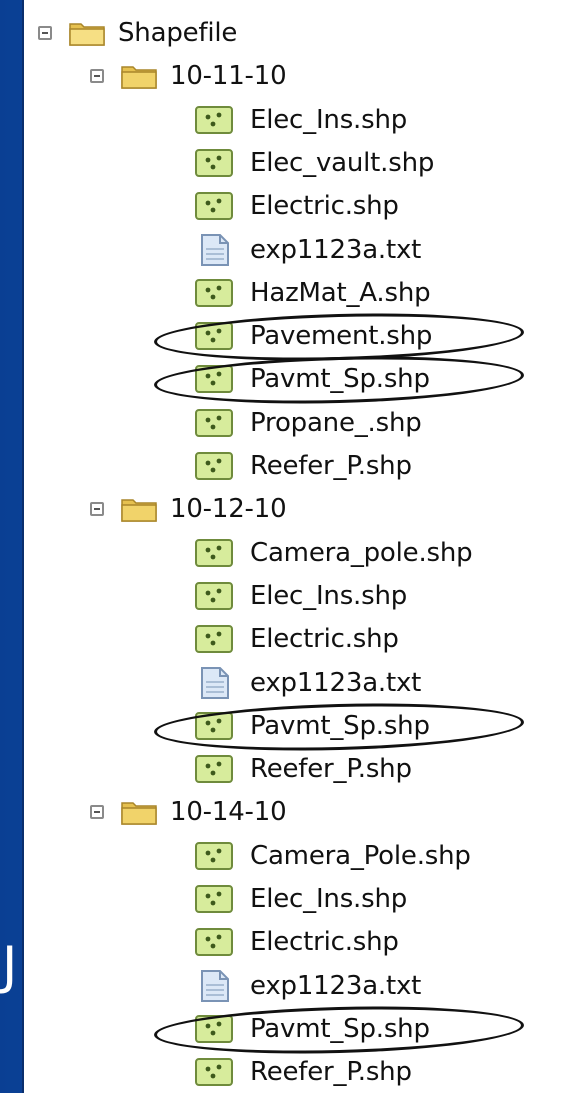 The width and height of the screenshot is (582, 1093). Describe the element at coordinates (340, 292) in the screenshot. I see `tree-item-label: HazMat_A.shp` at that location.